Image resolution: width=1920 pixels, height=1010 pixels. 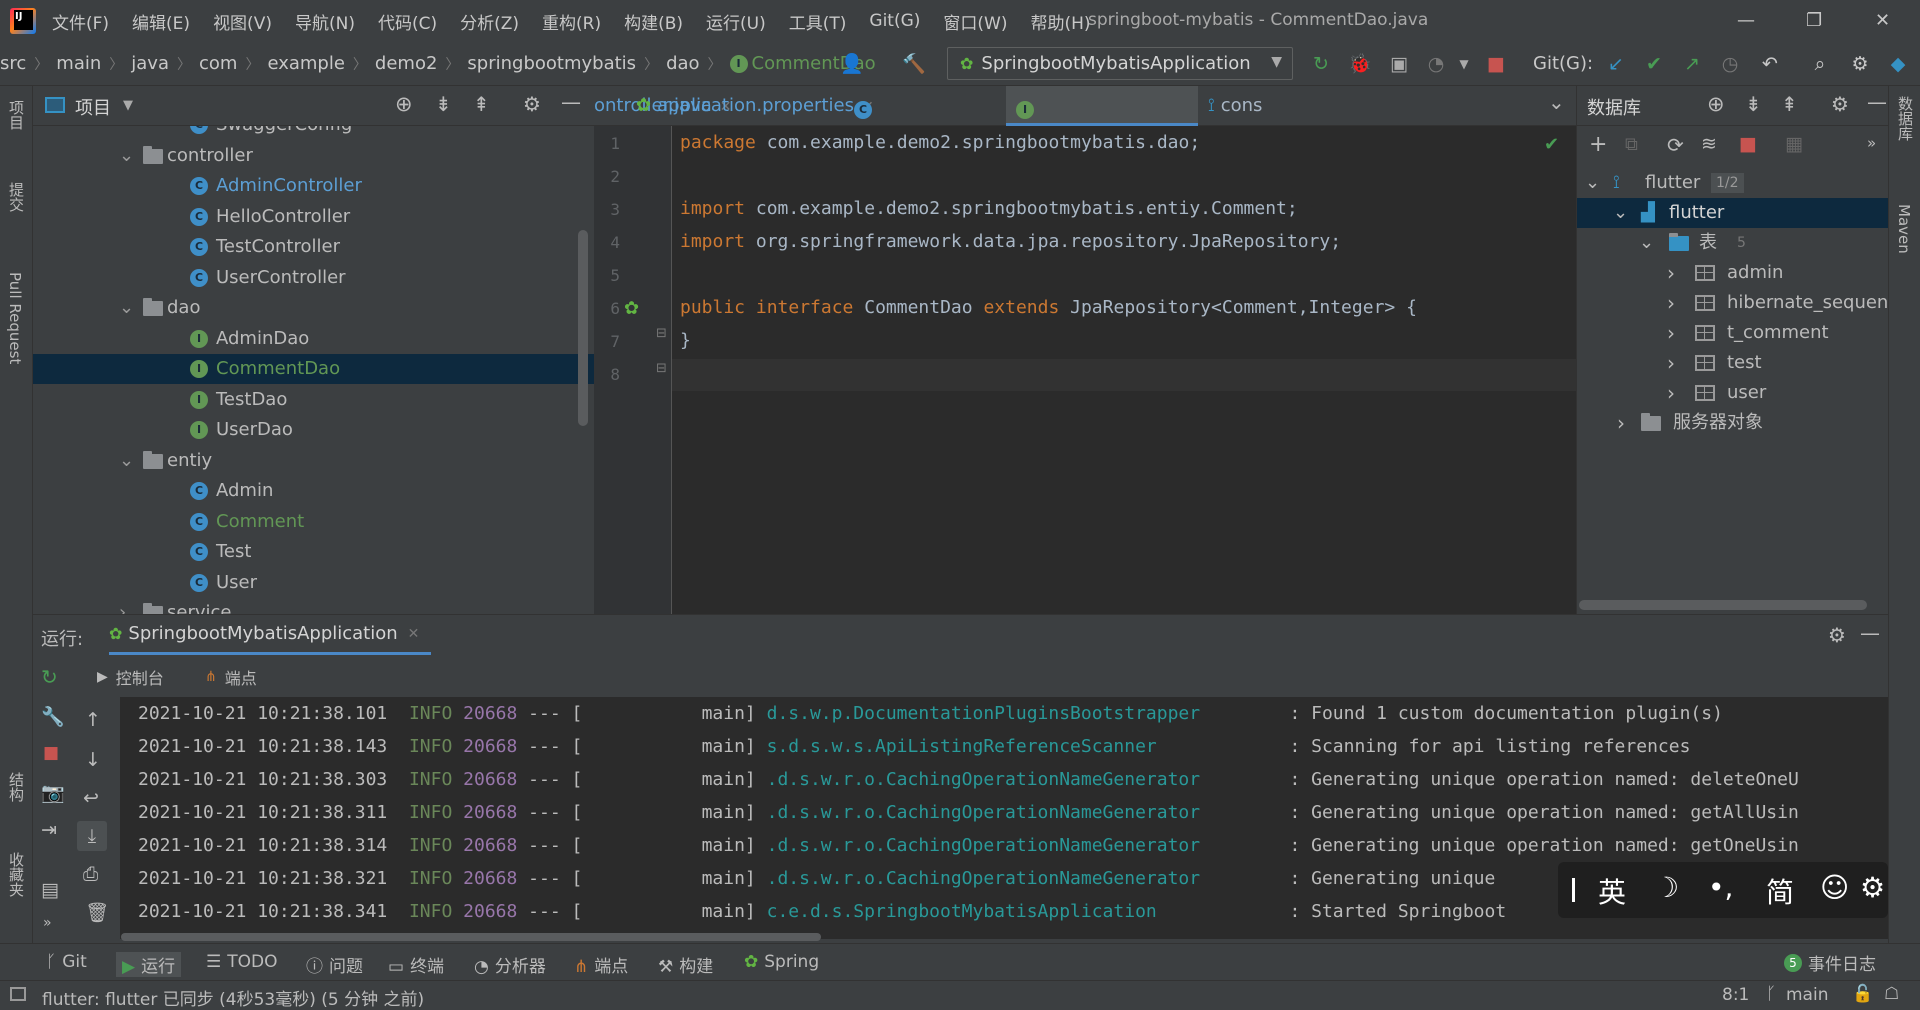 I want to click on menu-item: 构建(B), so click(x=653, y=21).